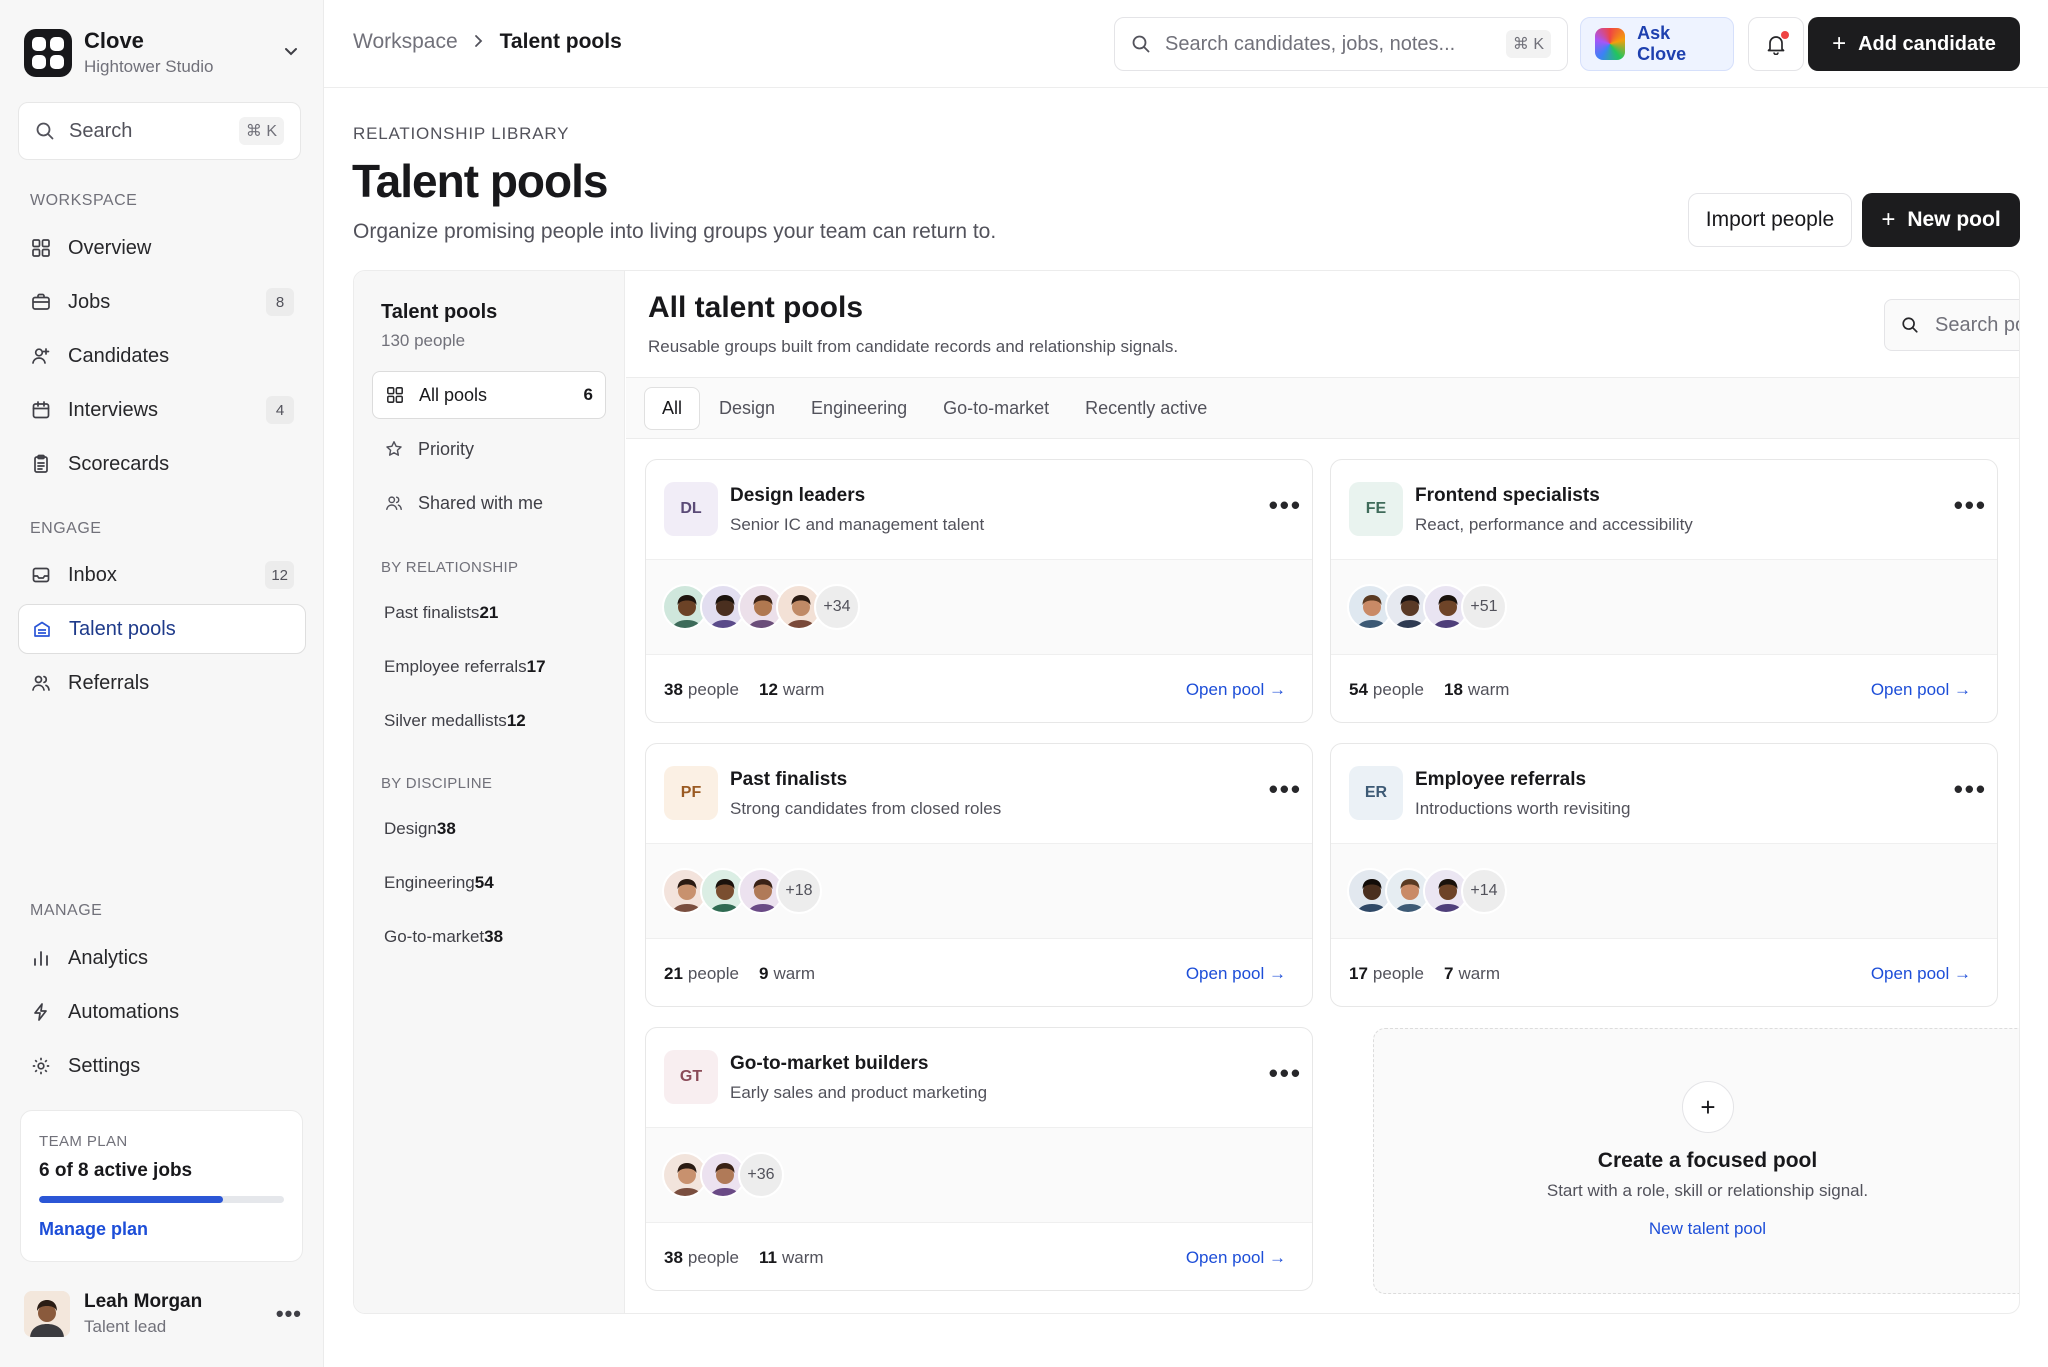  I want to click on sidebar-item-analytics: Analytics, so click(162, 958).